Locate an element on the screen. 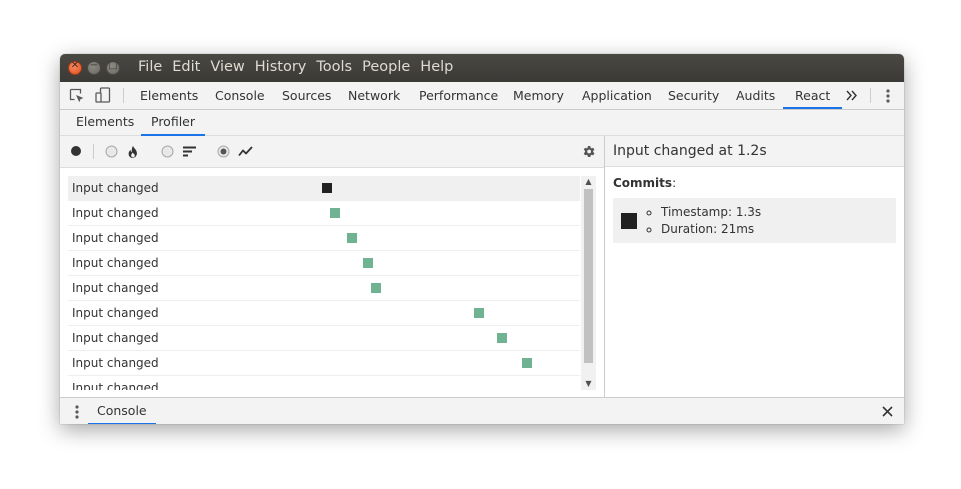 The width and height of the screenshot is (961, 489). maximize-icon: □ is located at coordinates (113, 65).